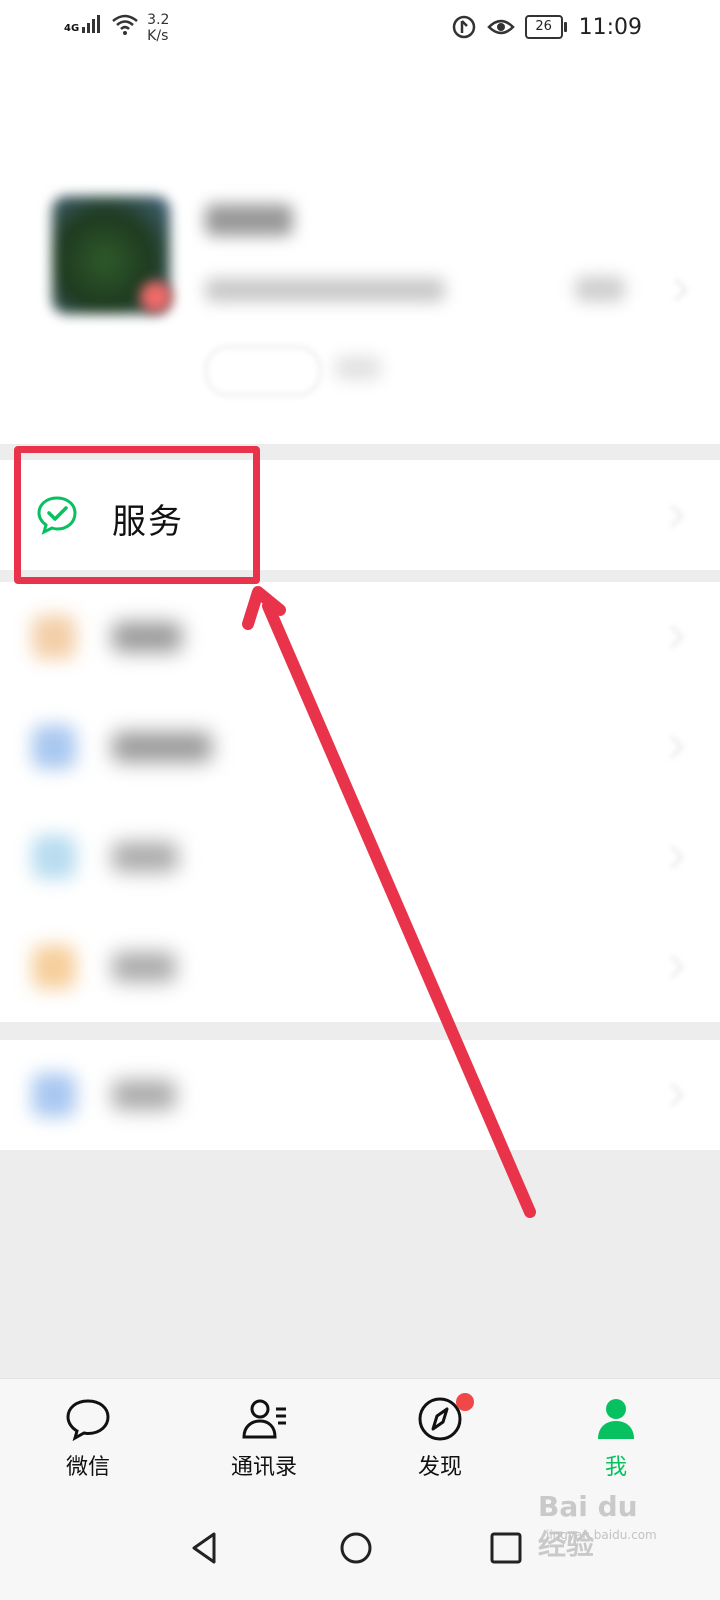 The height and width of the screenshot is (1600, 720). Describe the element at coordinates (360, 747) in the screenshot. I see `menu-item-moments` at that location.